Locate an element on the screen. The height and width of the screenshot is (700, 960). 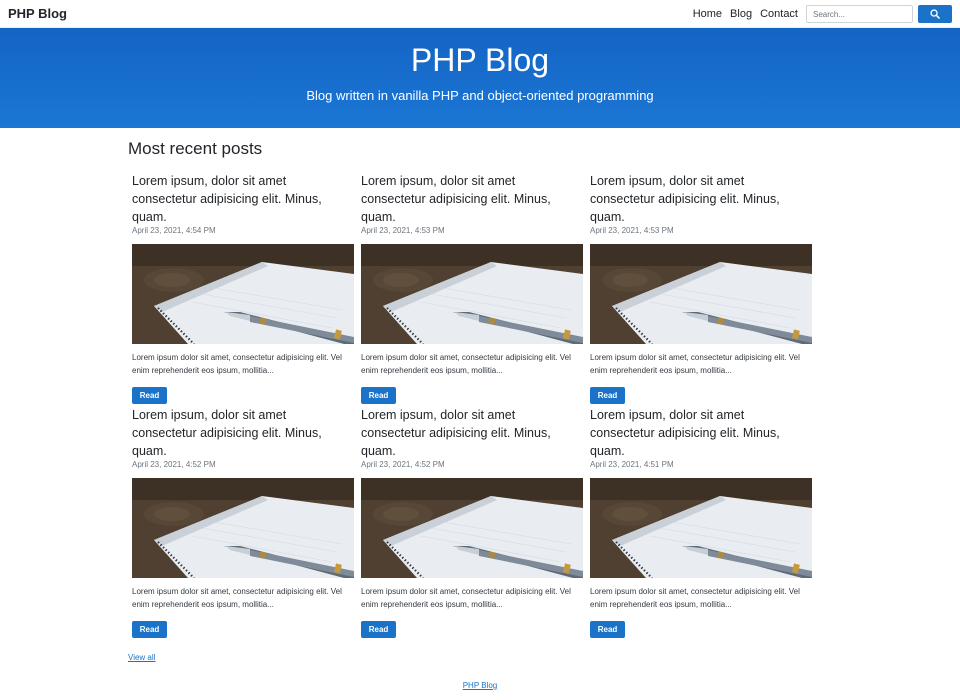
section-title: Most recent posts is located at coordinates (195, 148).